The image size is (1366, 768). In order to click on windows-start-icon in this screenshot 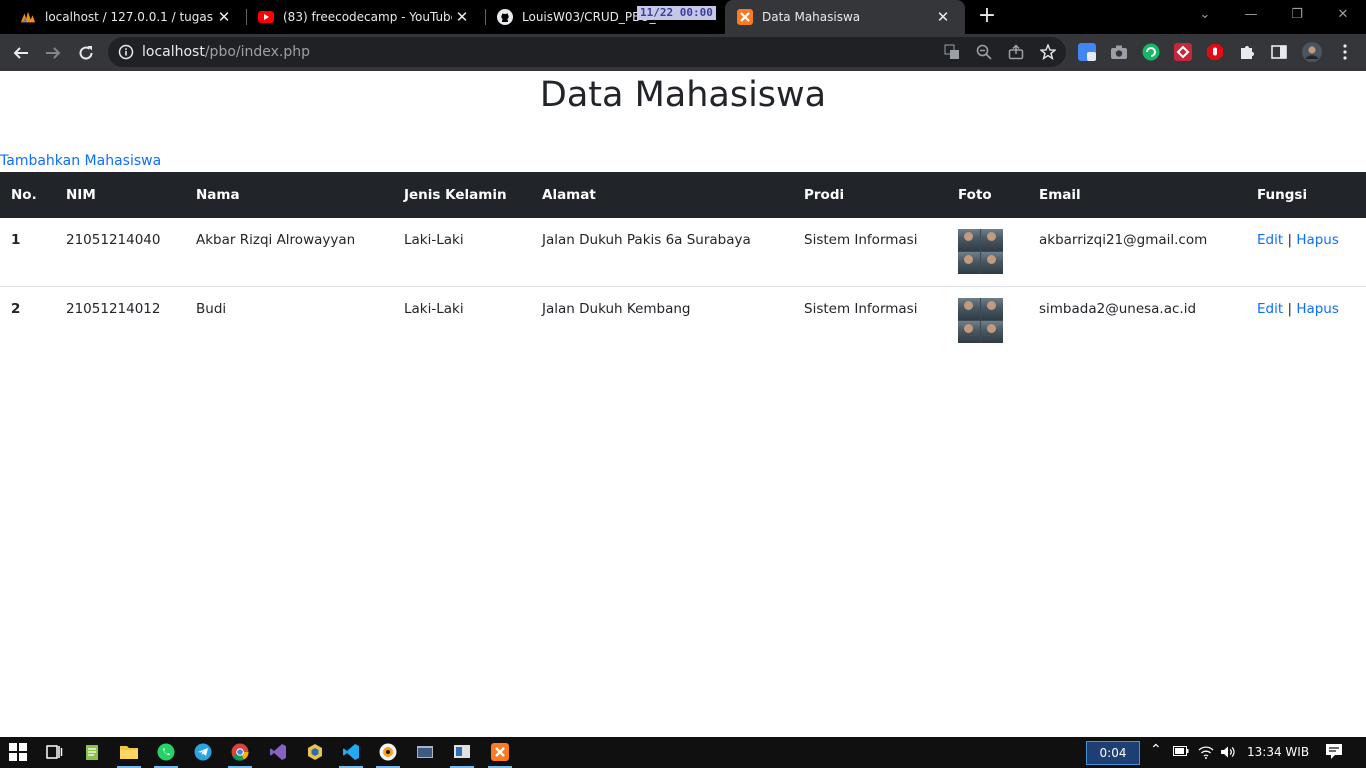, I will do `click(18, 752)`.